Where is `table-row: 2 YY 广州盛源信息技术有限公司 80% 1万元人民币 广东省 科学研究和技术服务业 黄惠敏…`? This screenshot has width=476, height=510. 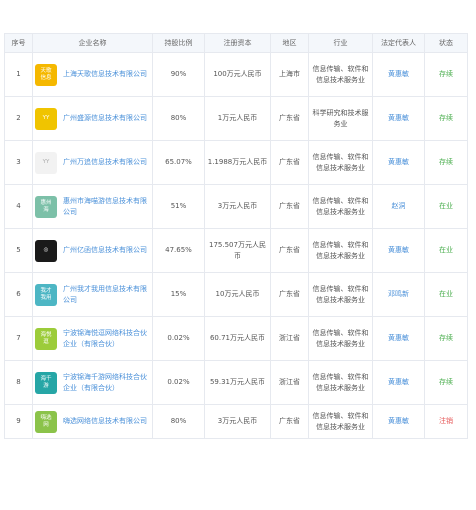 table-row: 2 YY 广州盛源信息技术有限公司 80% 1万元人民币 广东省 科学研究和技术服务业 黄惠敏… is located at coordinates (236, 118).